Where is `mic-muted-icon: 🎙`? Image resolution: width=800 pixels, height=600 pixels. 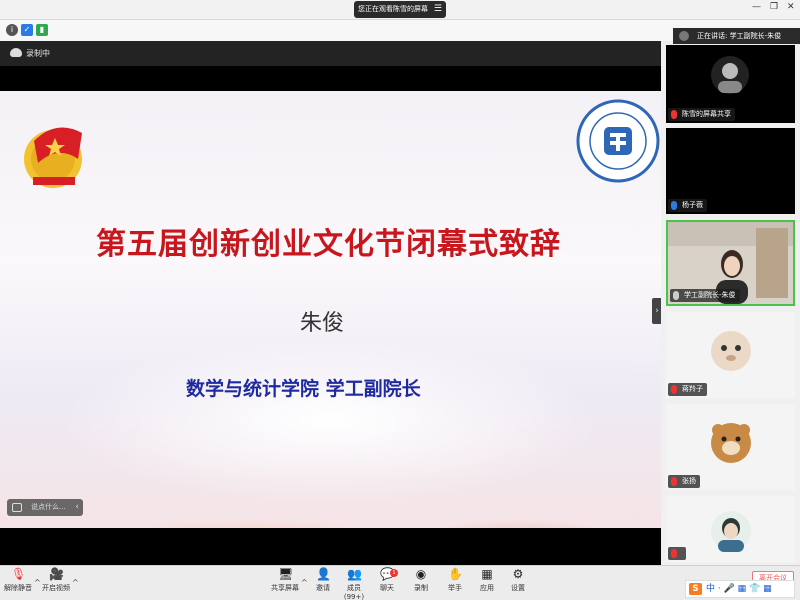
mic-muted-icon: 🎙 is located at coordinates (19, 574).